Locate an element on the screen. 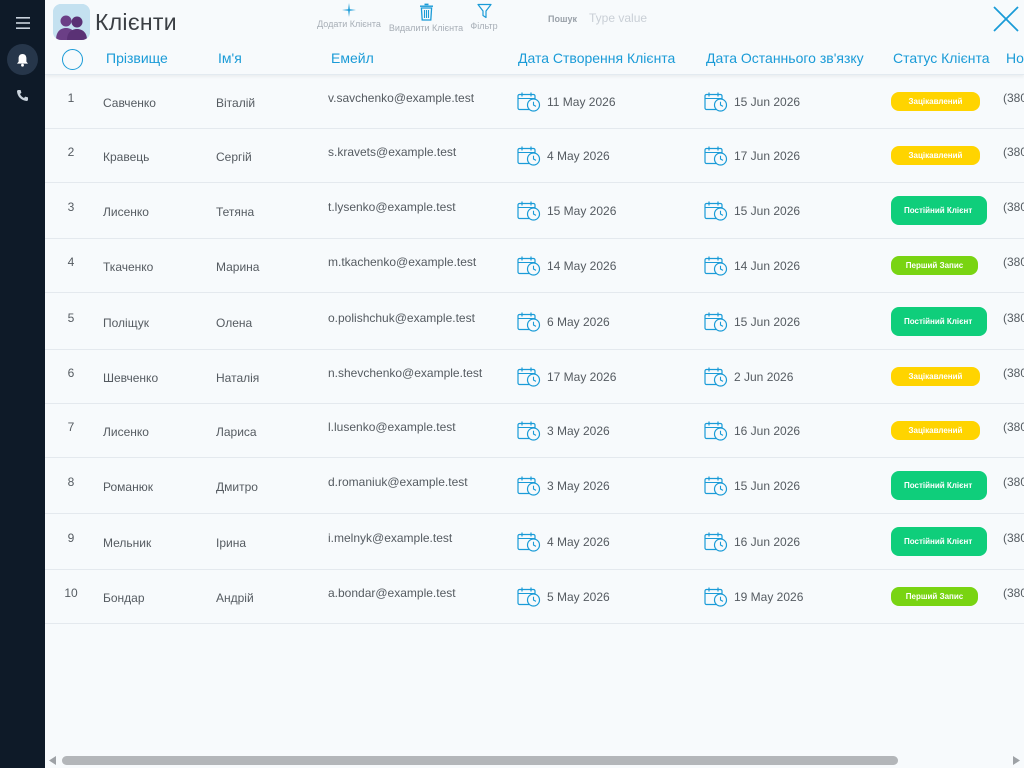  client-email: i.melnyk@example.test is located at coordinates (390, 538).